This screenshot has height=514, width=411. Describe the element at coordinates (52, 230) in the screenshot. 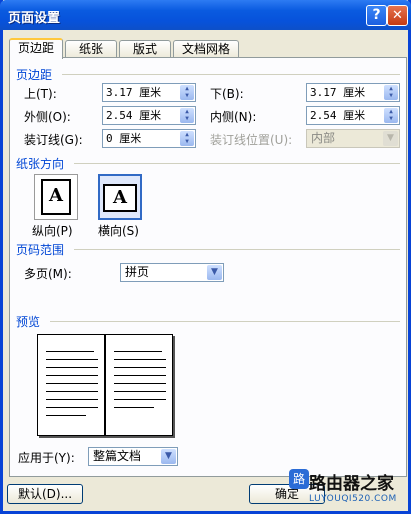

I see `portrait-label: 纵向(P)` at that location.